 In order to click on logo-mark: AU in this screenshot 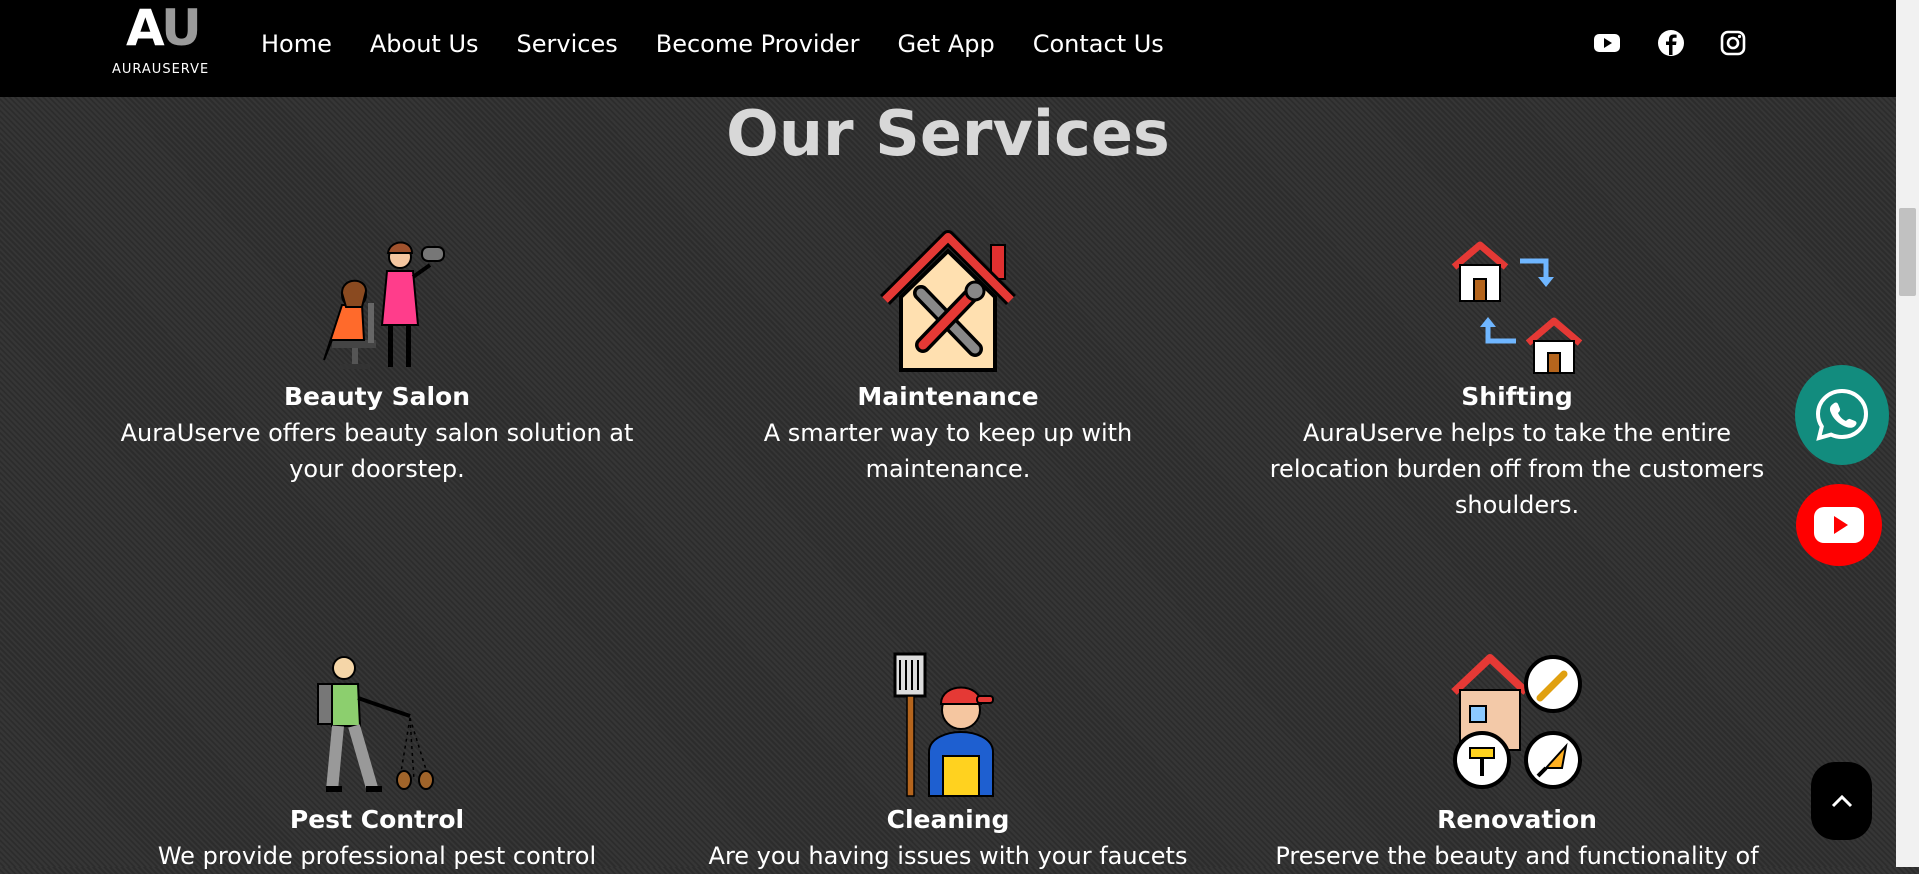, I will do `click(164, 28)`.